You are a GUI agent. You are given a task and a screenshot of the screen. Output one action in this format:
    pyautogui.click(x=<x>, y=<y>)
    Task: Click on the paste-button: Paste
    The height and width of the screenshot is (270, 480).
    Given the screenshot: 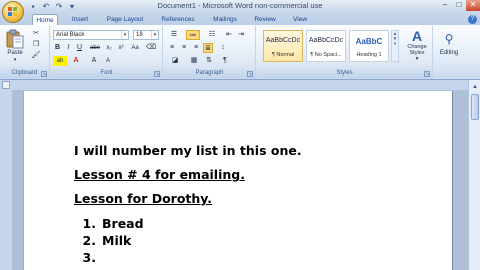 What is the action you would take?
    pyautogui.click(x=15, y=53)
    